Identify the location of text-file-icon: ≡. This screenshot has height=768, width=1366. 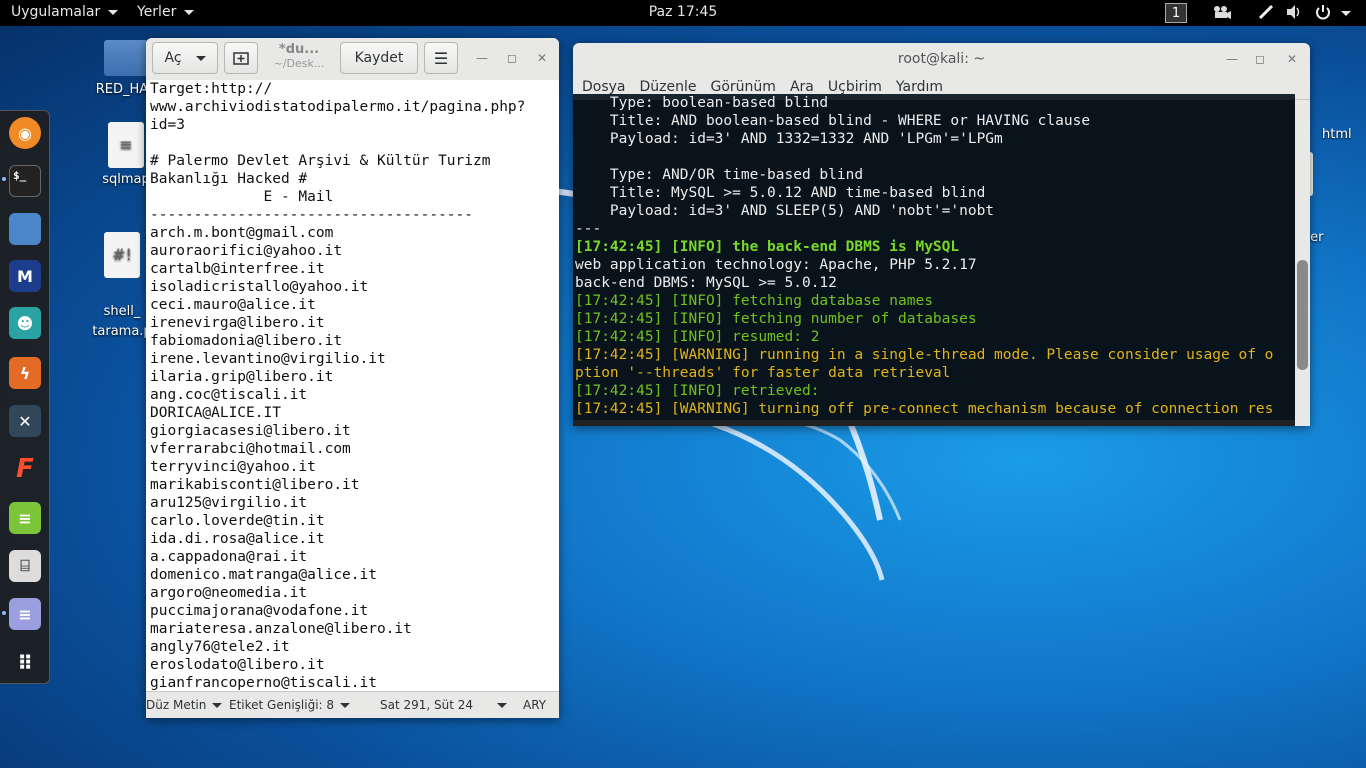
(126, 145).